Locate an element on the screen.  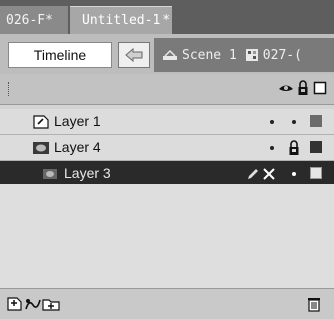
insert-folder-icon is located at coordinates (51, 304).